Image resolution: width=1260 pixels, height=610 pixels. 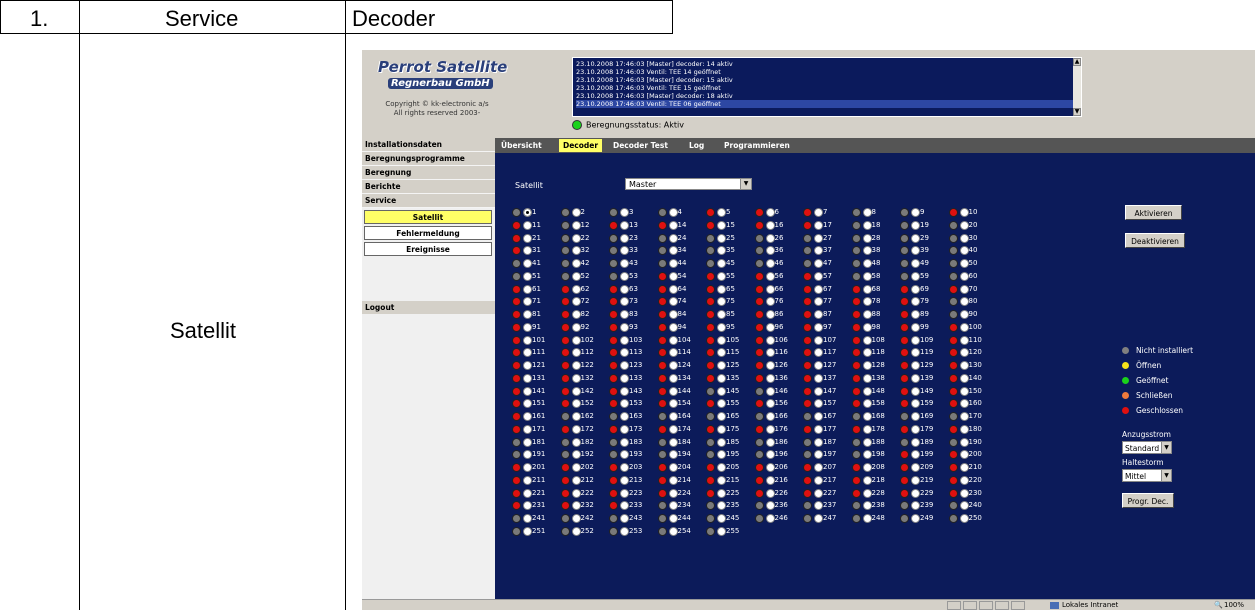 What do you see at coordinates (681, 238) in the screenshot?
I see `decoder-item: 24` at bounding box center [681, 238].